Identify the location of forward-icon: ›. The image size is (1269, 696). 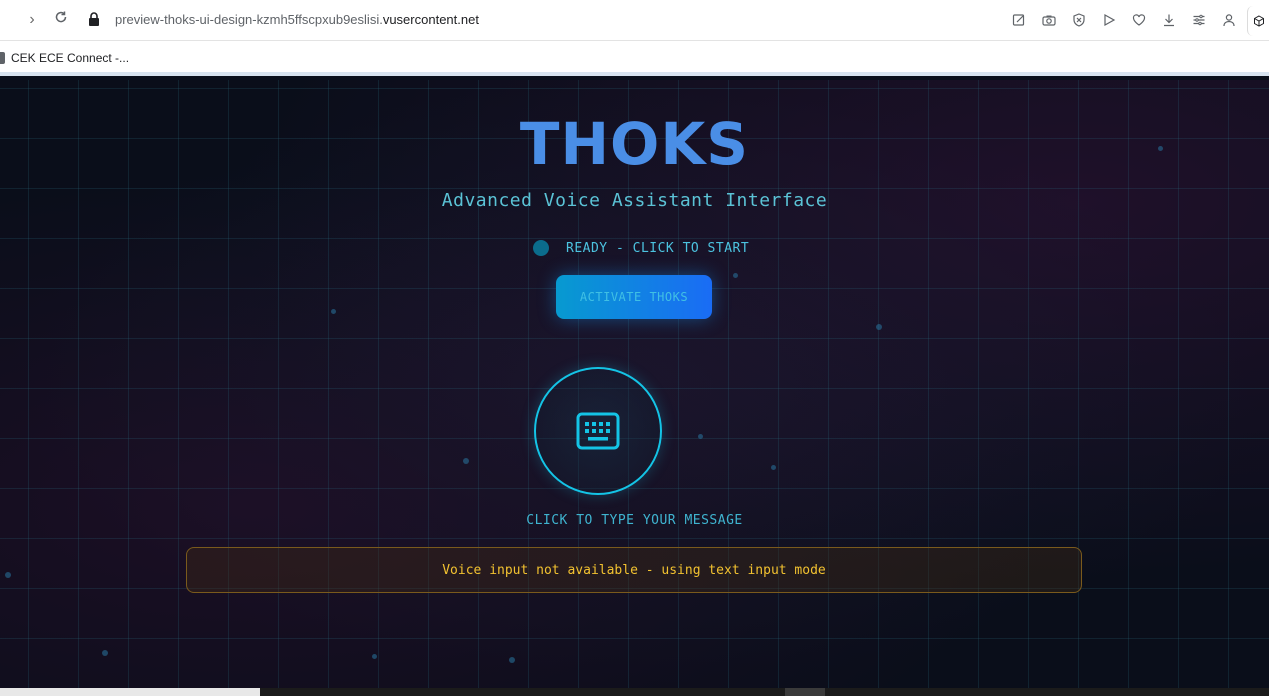
(32, 20).